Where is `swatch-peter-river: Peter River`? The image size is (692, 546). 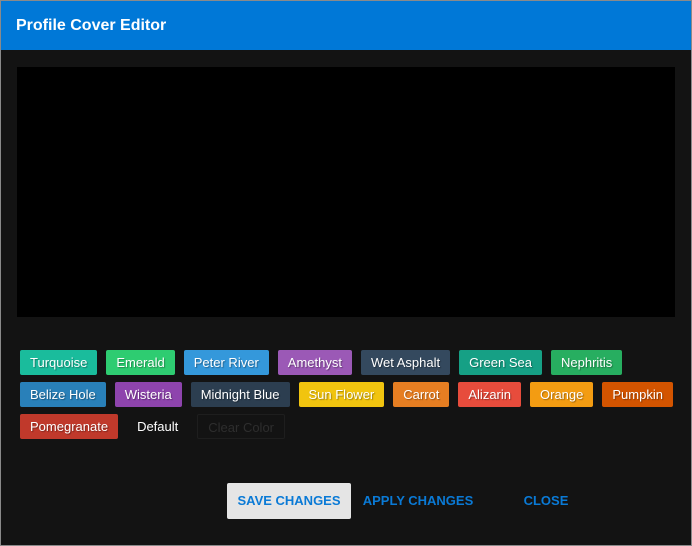 swatch-peter-river: Peter River is located at coordinates (226, 362).